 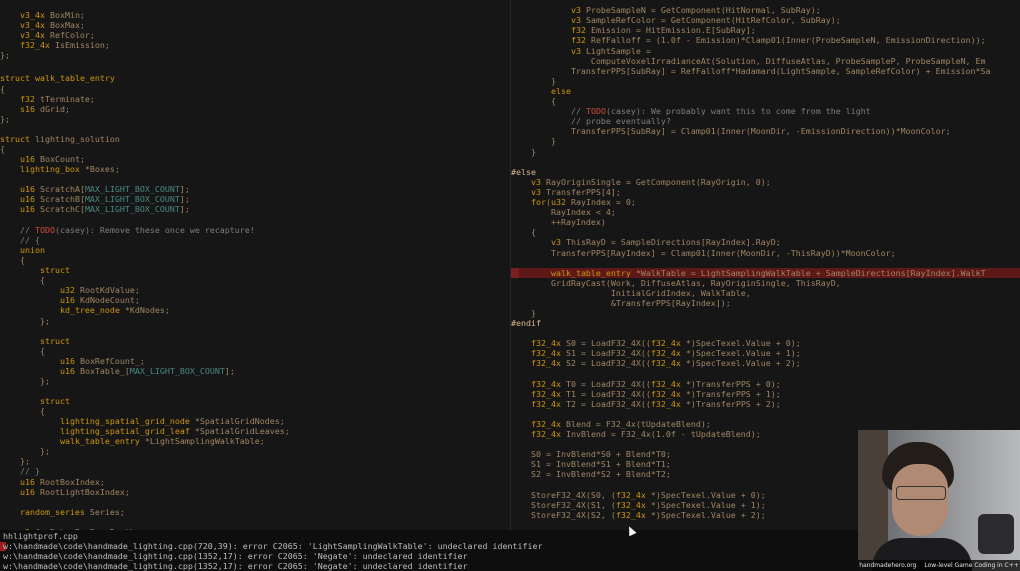 I want to click on code-line: kd_tree_node *KdNodes;, so click(x=254, y=310).